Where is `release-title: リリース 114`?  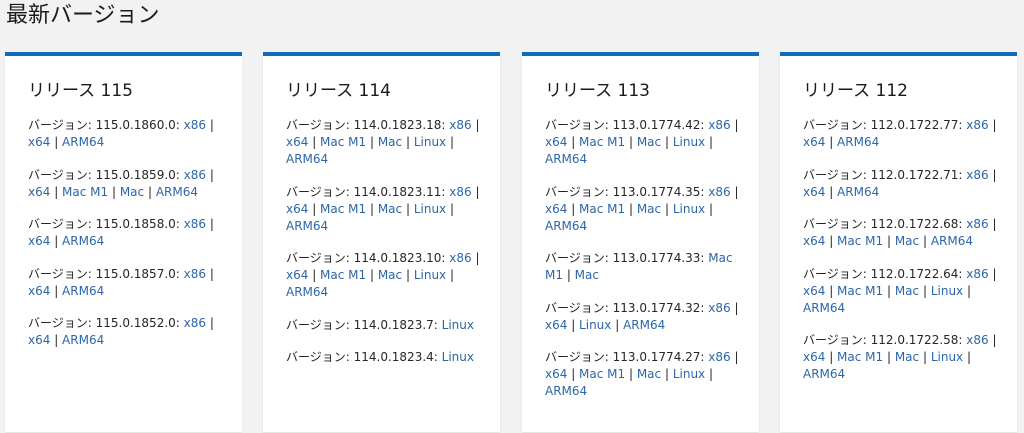
release-title: リリース 114 is located at coordinates (339, 91).